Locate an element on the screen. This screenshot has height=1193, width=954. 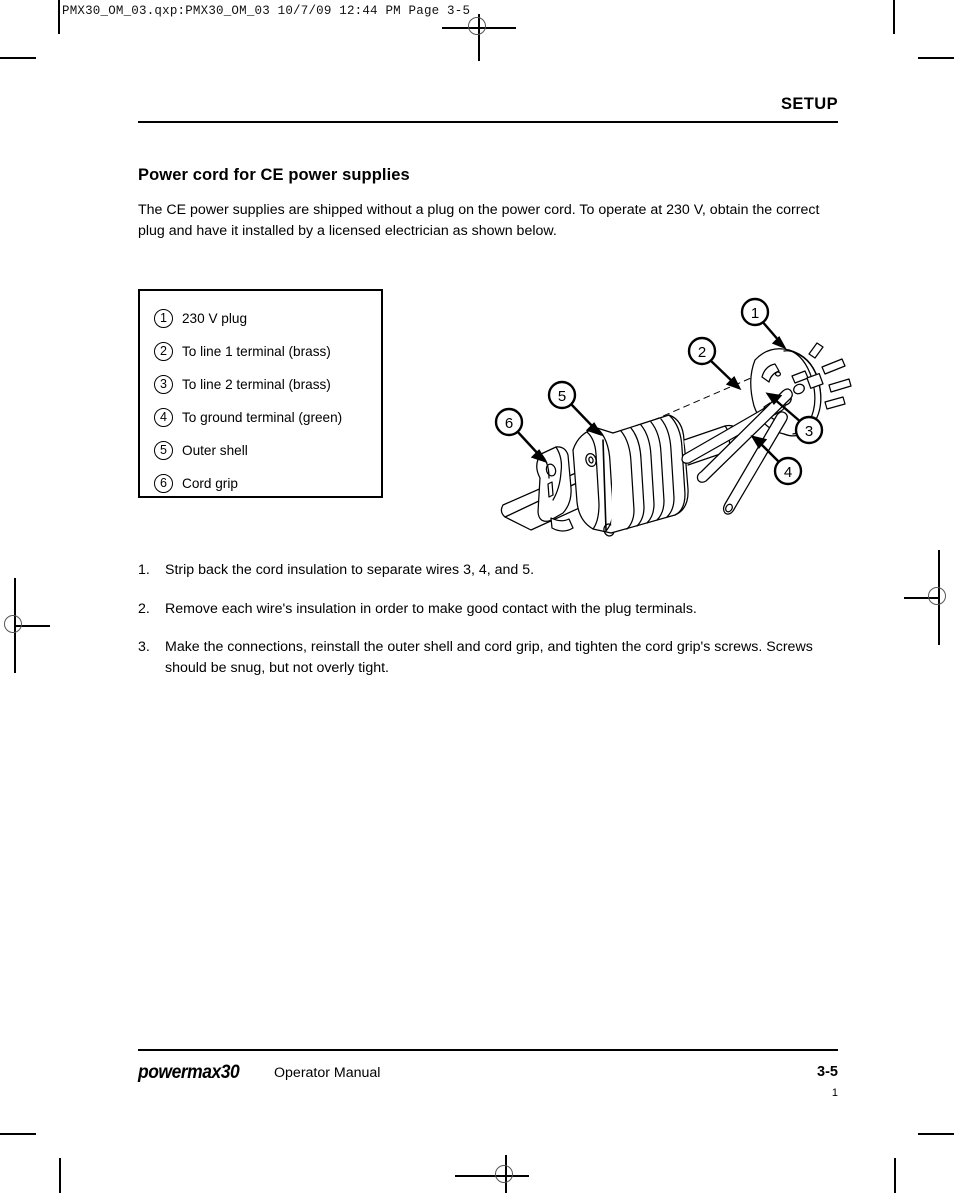
running-head: SETUP is located at coordinates (809, 104).